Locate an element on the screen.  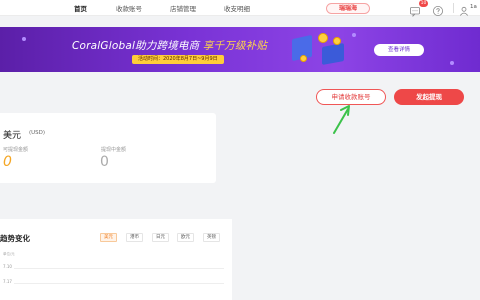
currency-chip-eur: 欧元 is located at coordinates (185, 237).